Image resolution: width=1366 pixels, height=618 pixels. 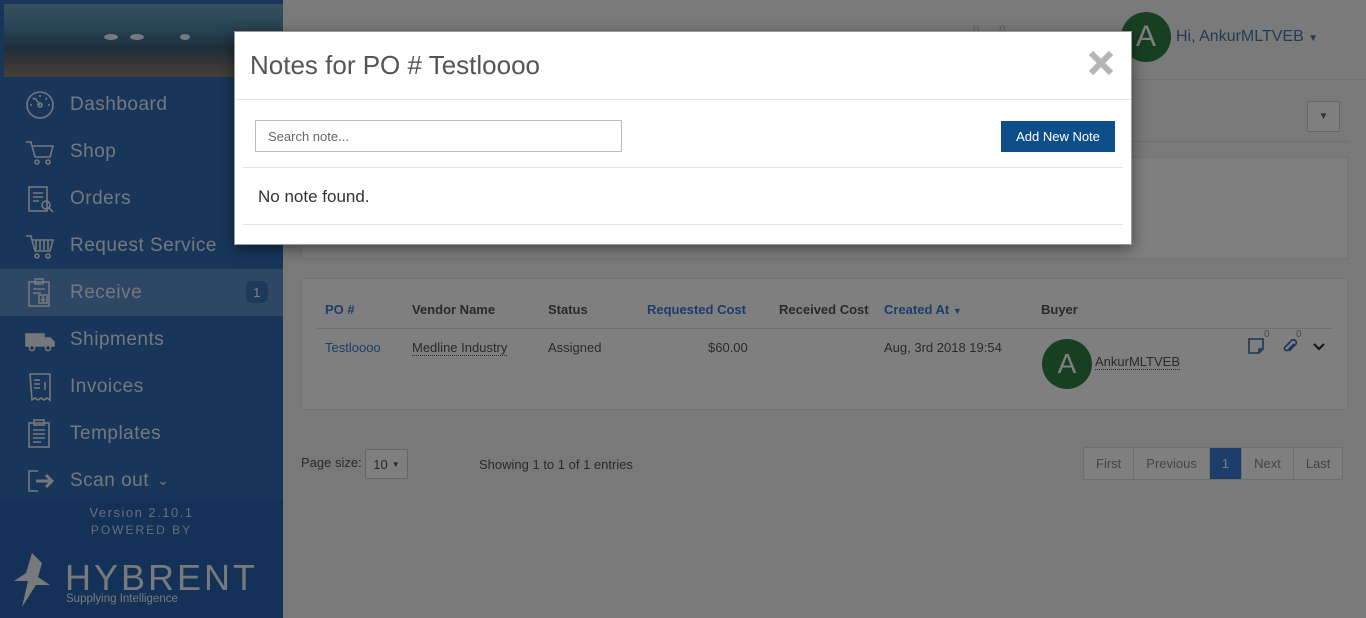 I want to click on add-new-note-button: Add New Note, so click(x=1058, y=136).